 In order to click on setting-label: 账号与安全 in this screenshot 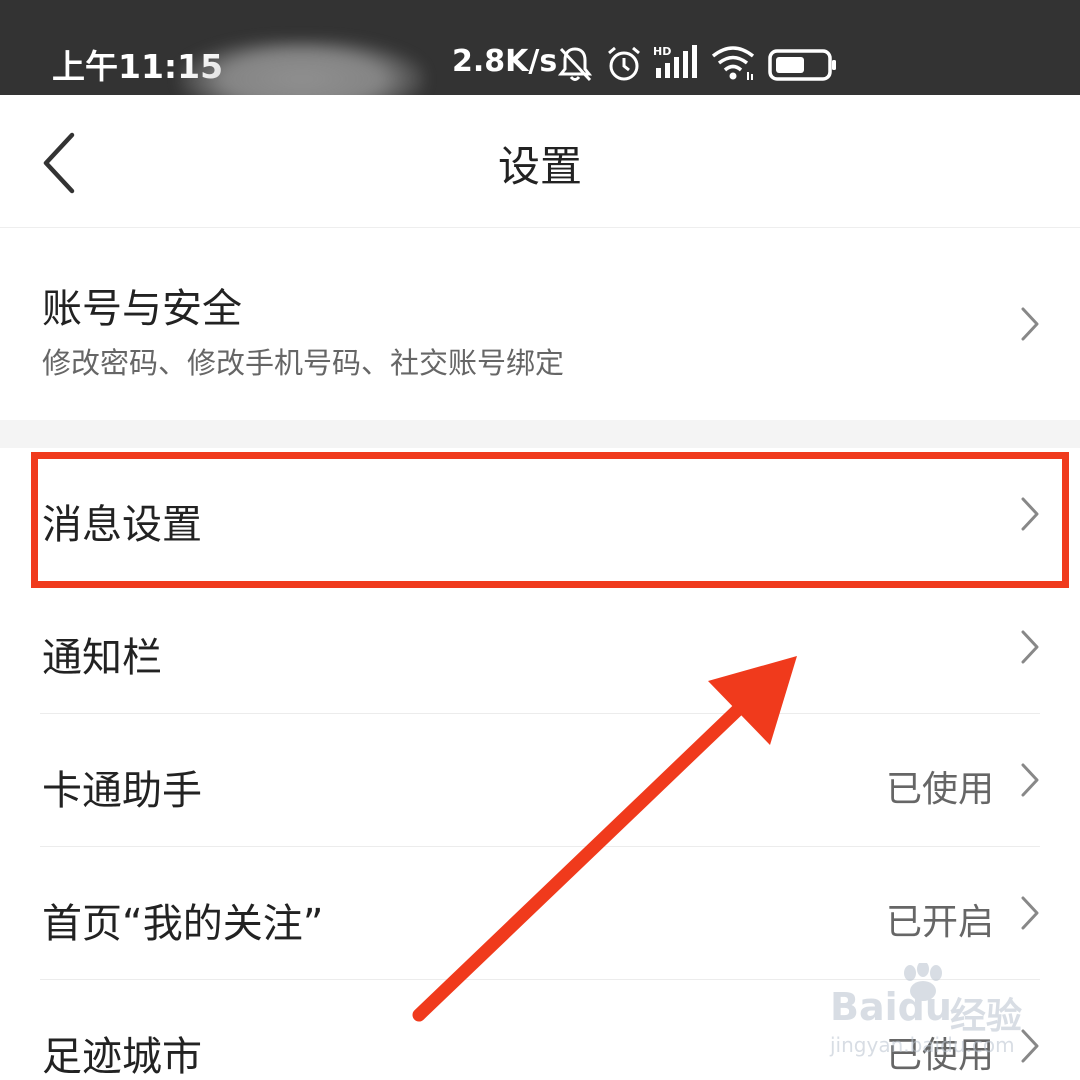, I will do `click(142, 309)`.